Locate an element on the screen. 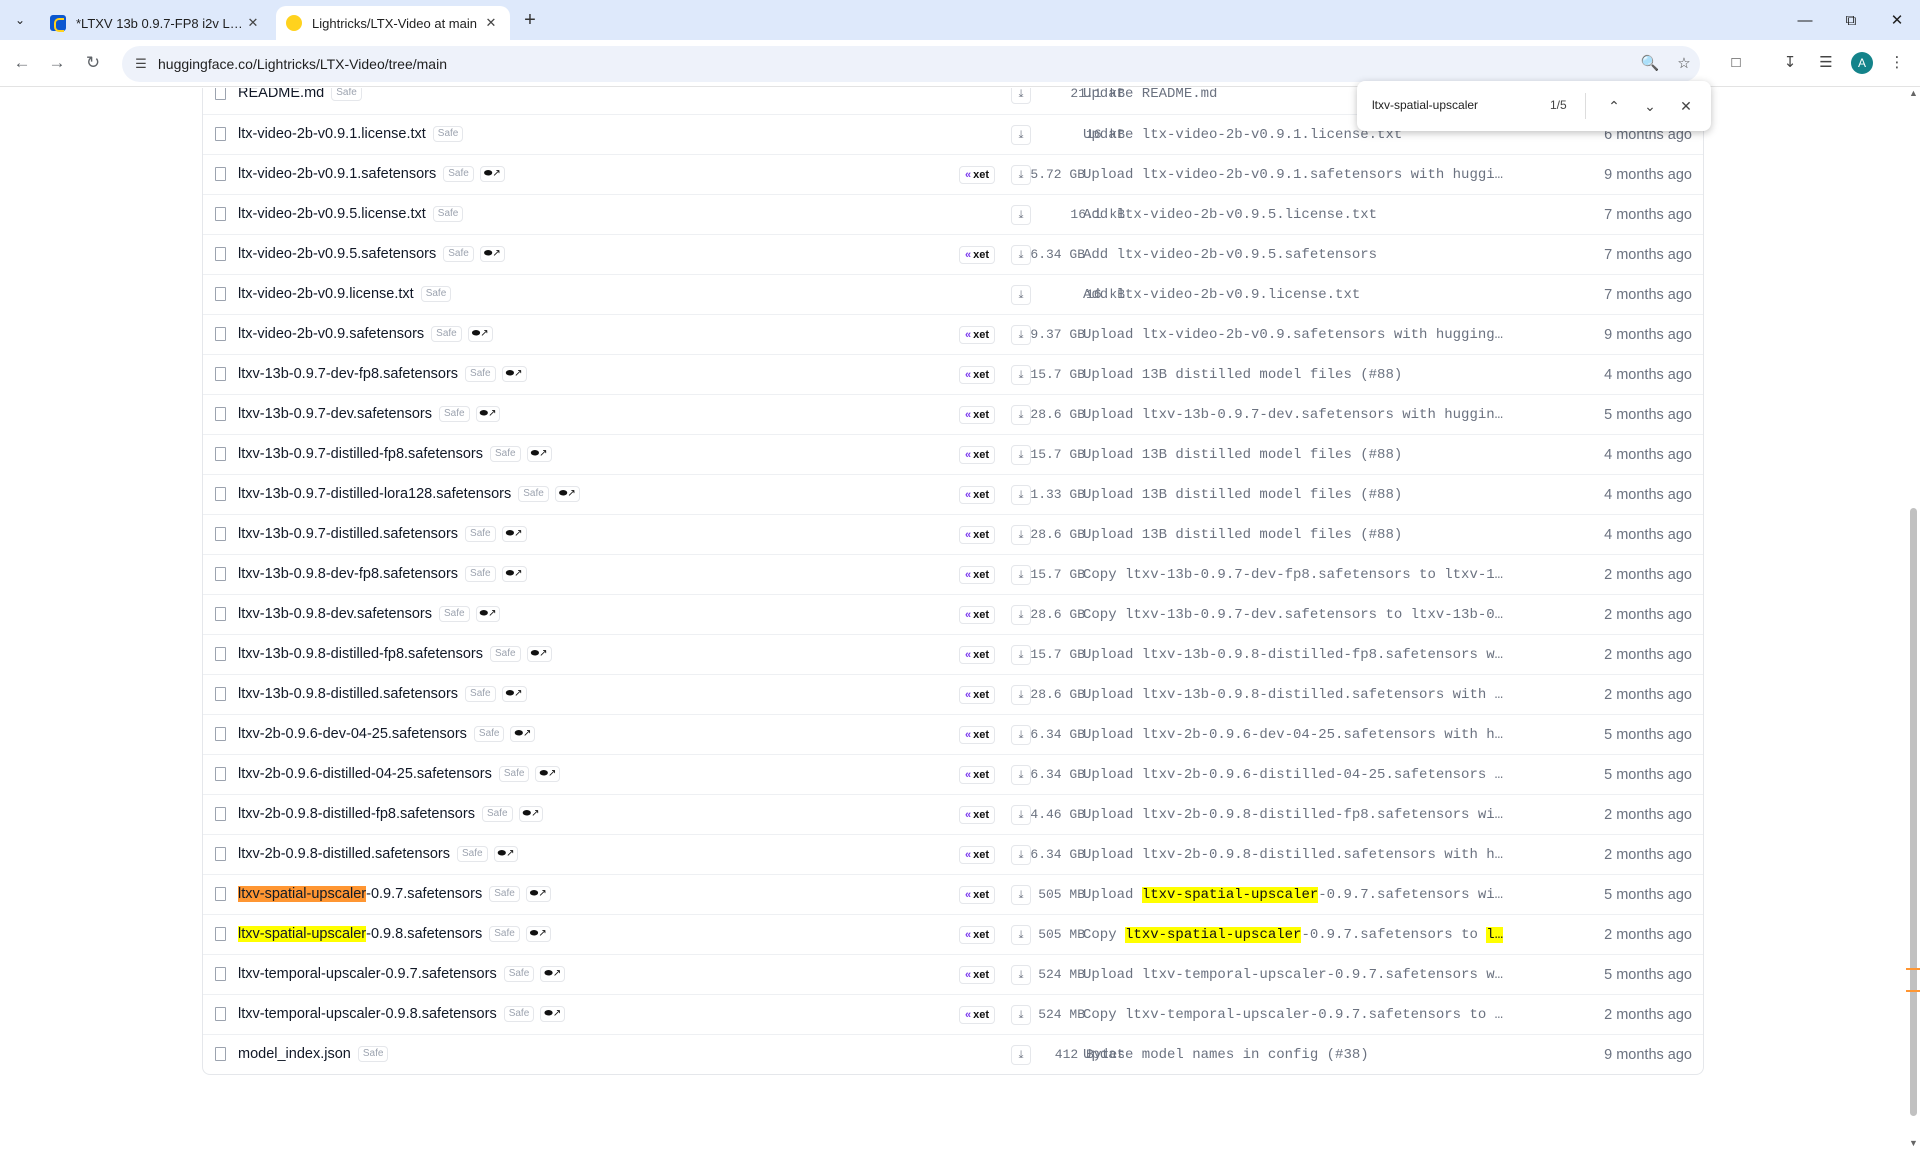 This screenshot has height=1151, width=1920. file-name-link: ltxv-13b-0.9.7-dev-fp8.safetensors Safe ⬬↗ is located at coordinates (382, 374).